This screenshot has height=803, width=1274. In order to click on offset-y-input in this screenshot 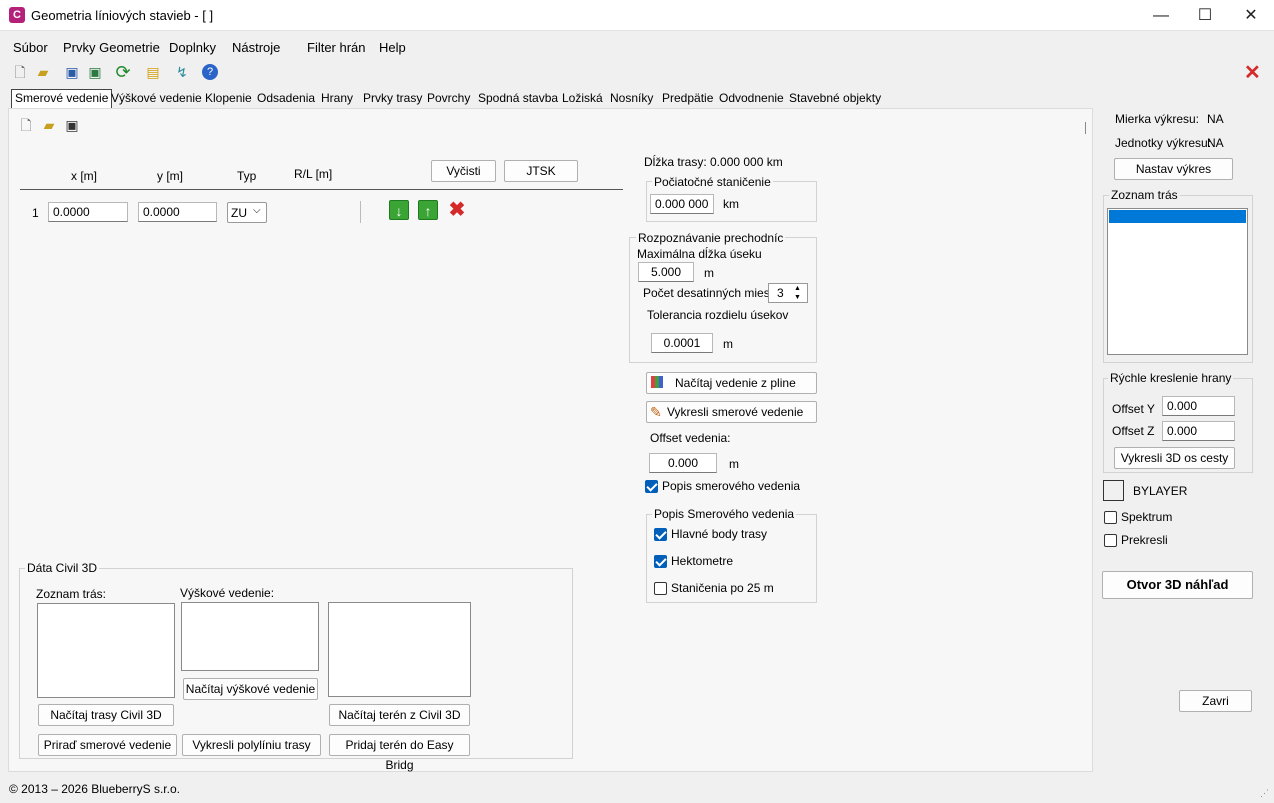, I will do `click(1198, 406)`.